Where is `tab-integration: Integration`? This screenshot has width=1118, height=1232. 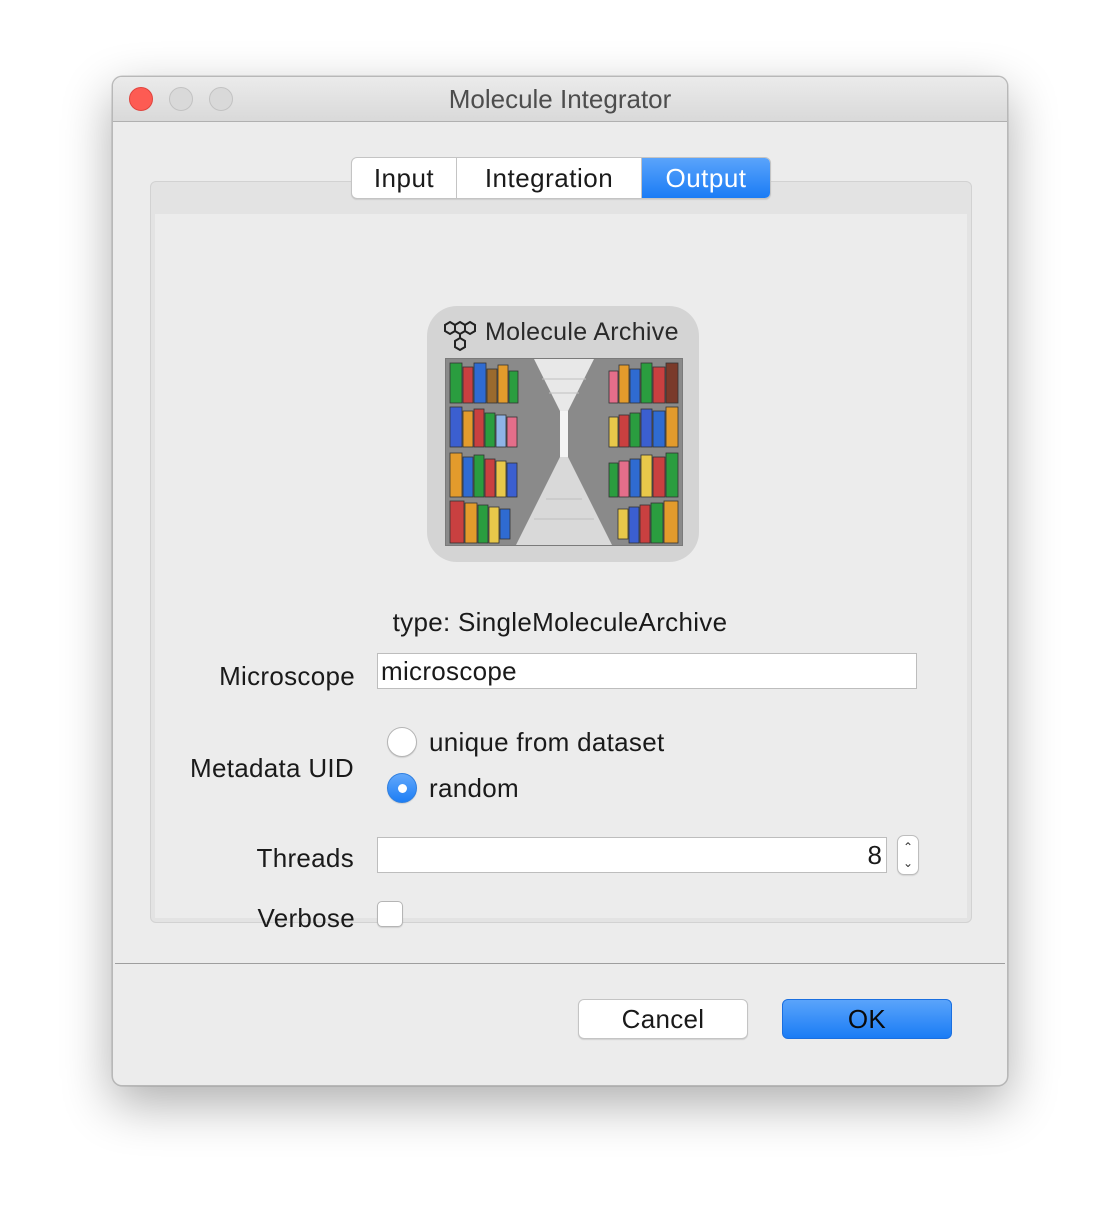 tab-integration: Integration is located at coordinates (549, 178).